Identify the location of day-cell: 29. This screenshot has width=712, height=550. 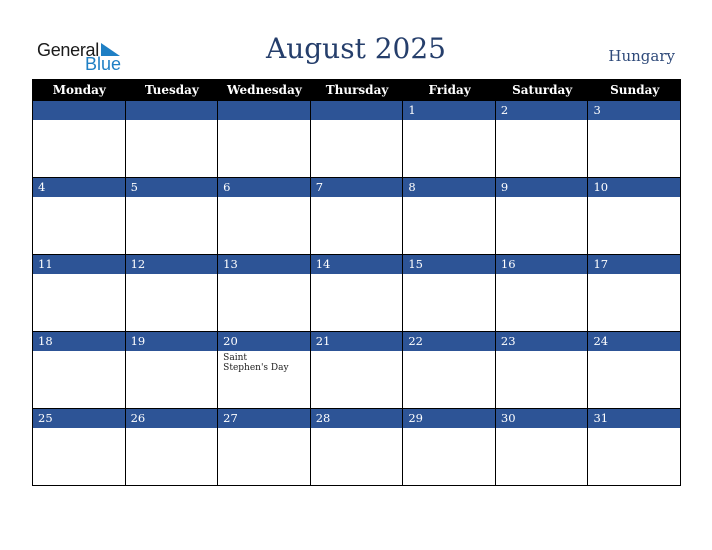
(449, 447).